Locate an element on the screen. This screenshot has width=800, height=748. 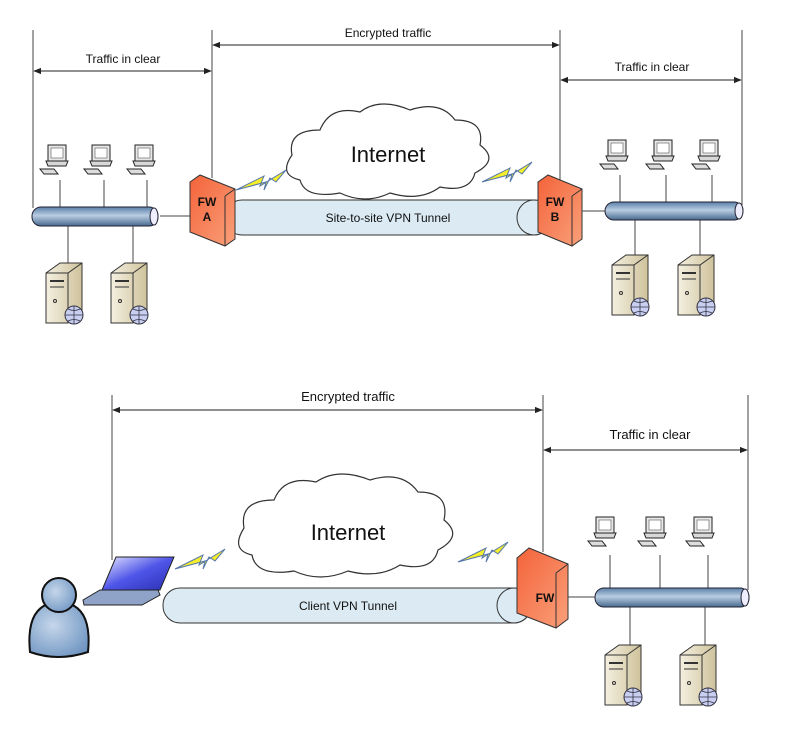
clear-traffic-label-right: Traffic in clear is located at coordinates (652, 67).